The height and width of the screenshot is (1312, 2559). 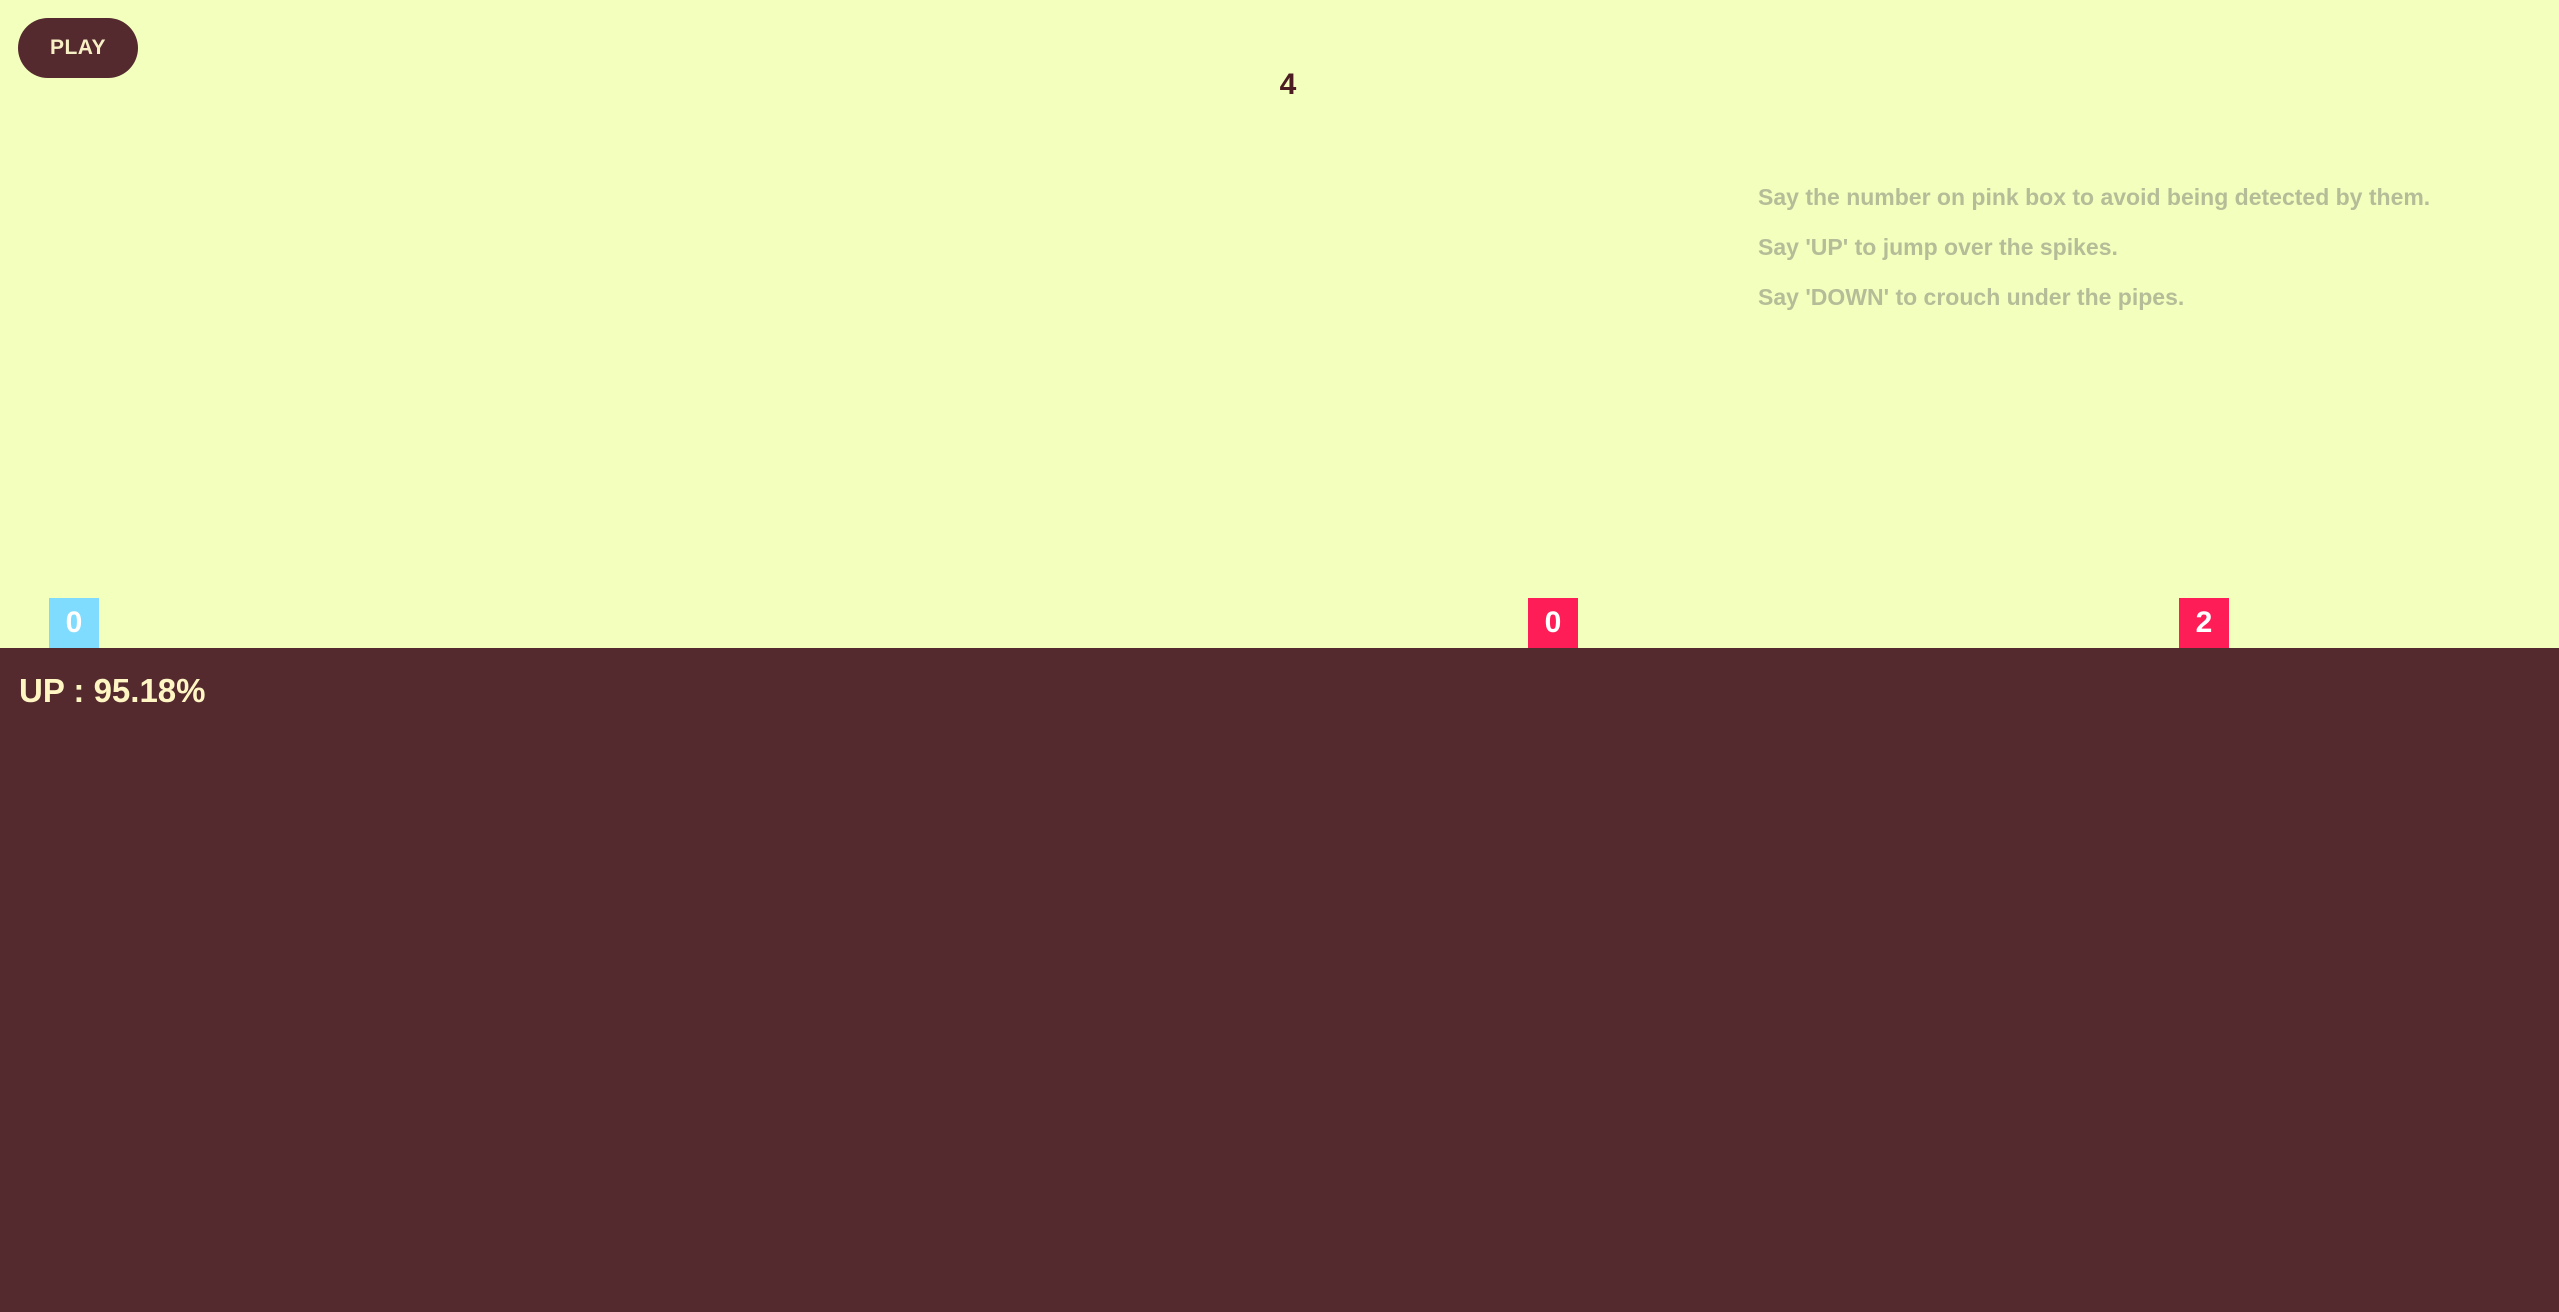 I want to click on player-box: 0, so click(x=74, y=623).